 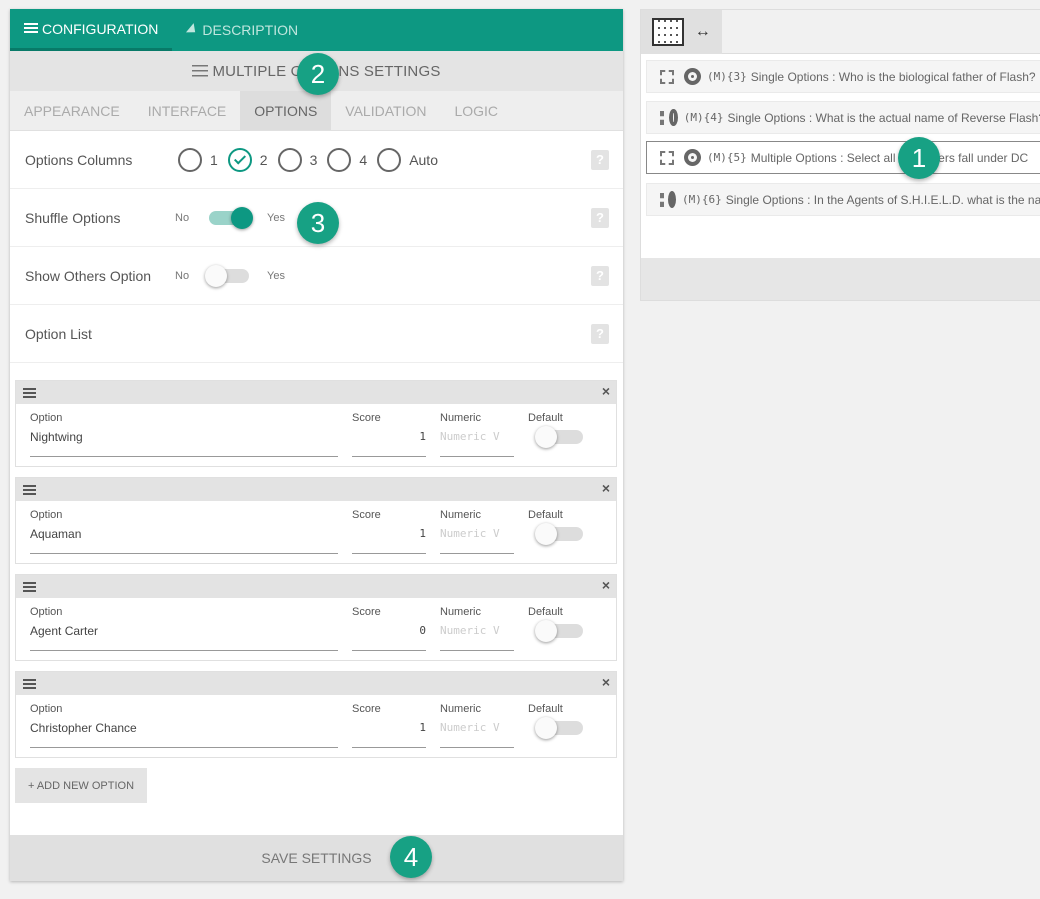 What do you see at coordinates (231, 217) in the screenshot?
I see `shuffle-toggle` at bounding box center [231, 217].